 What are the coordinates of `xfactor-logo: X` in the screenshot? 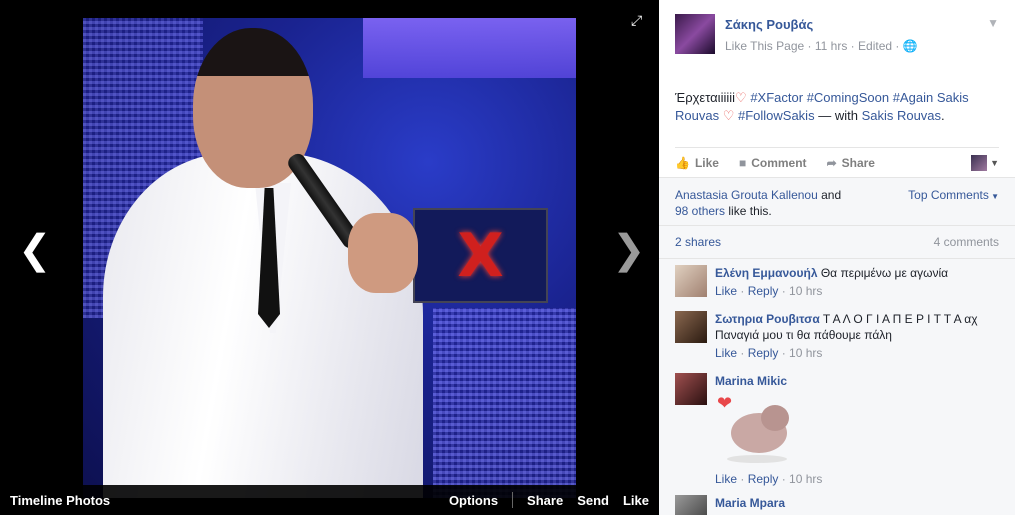 It's located at (480, 255).